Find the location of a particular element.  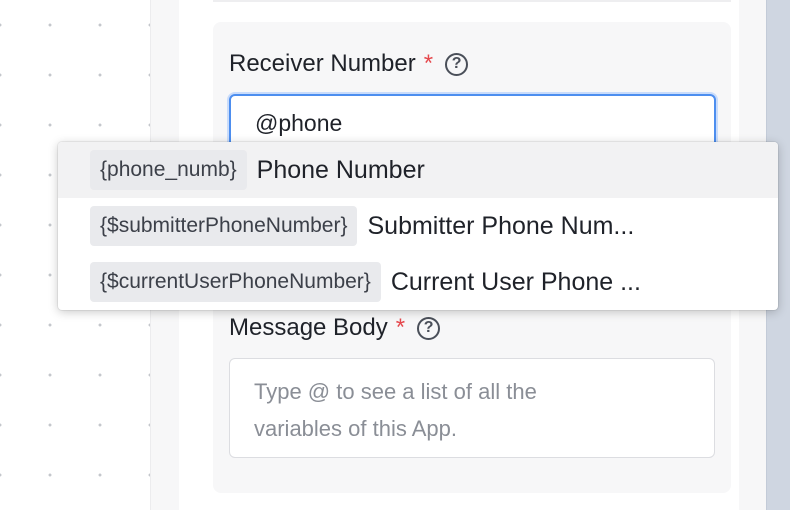

message-body-placeholder-line: variables of this App. is located at coordinates (356, 428).